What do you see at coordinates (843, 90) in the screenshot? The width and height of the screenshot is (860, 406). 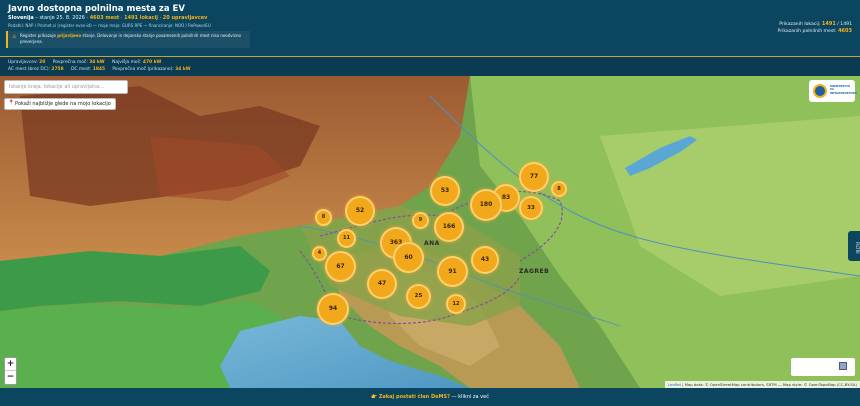 I see `logo-text: MINISTRSTVO ZA INFRASTRUKTURO` at bounding box center [843, 90].